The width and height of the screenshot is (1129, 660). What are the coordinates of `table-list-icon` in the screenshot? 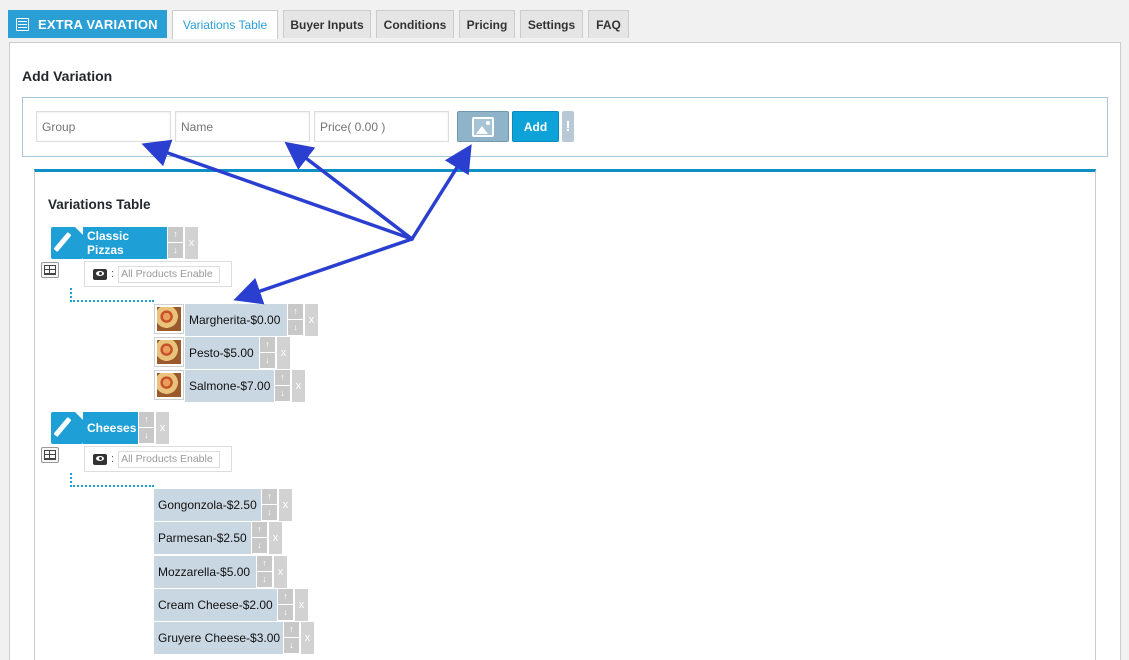 It's located at (22, 24).